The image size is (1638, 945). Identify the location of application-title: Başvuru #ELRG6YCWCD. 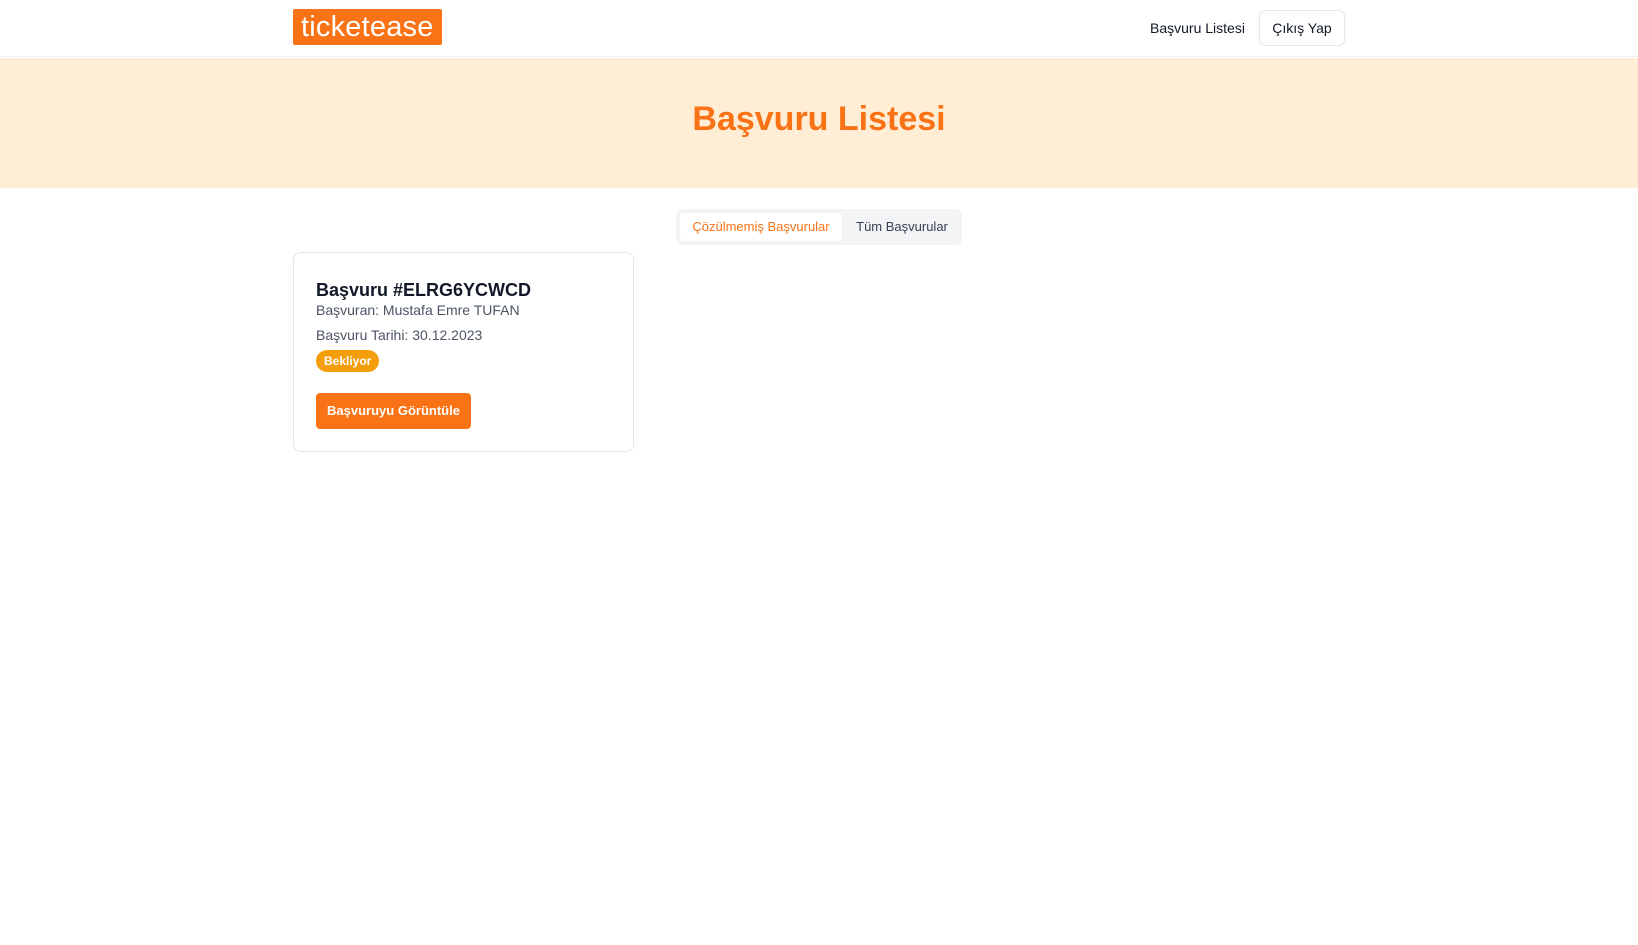
(424, 290).